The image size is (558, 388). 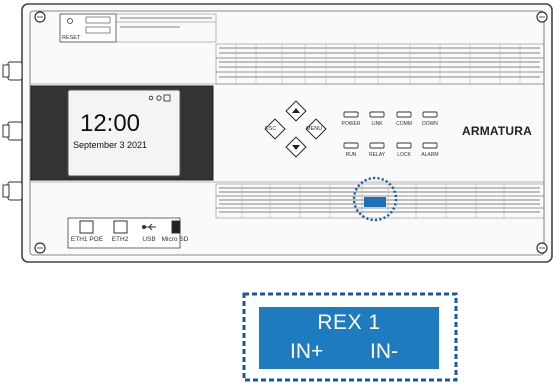 What do you see at coordinates (404, 155) in the screenshot?
I see `led-label: LOCK` at bounding box center [404, 155].